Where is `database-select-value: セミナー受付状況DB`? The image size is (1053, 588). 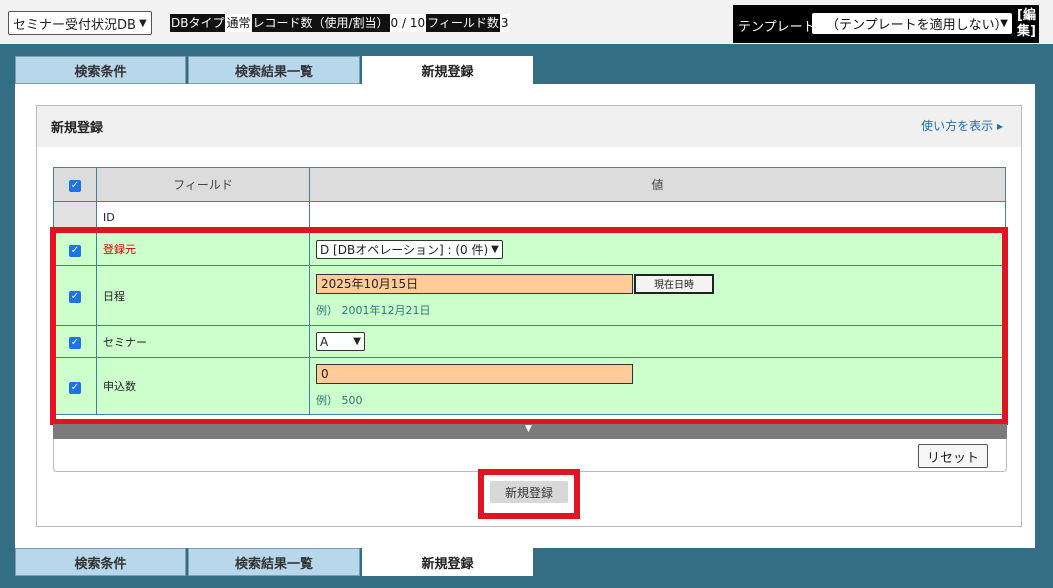 database-select-value: セミナー受付状況DB is located at coordinates (74, 25).